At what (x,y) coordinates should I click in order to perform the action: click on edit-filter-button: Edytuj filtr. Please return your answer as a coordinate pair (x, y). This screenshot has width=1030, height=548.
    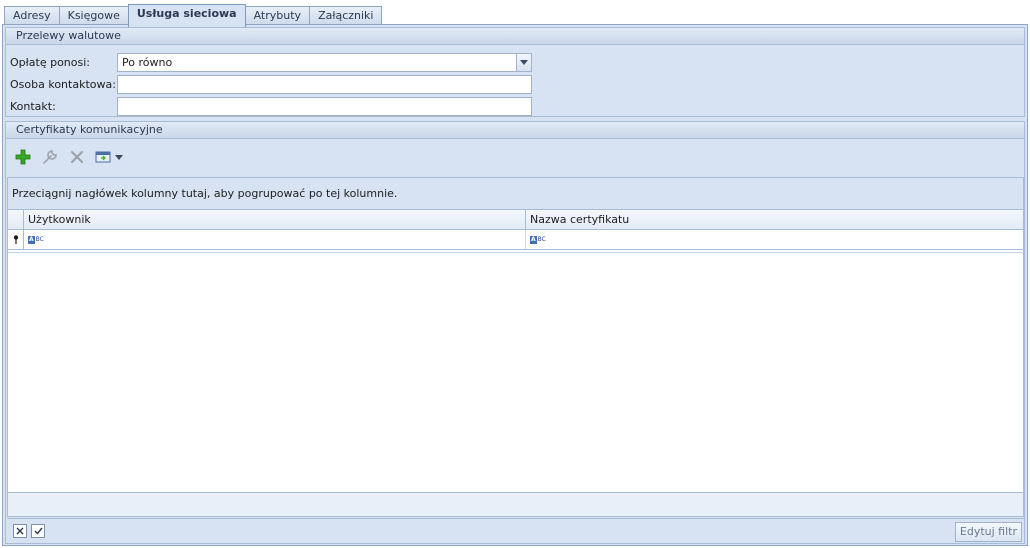
    Looking at the image, I should click on (988, 532).